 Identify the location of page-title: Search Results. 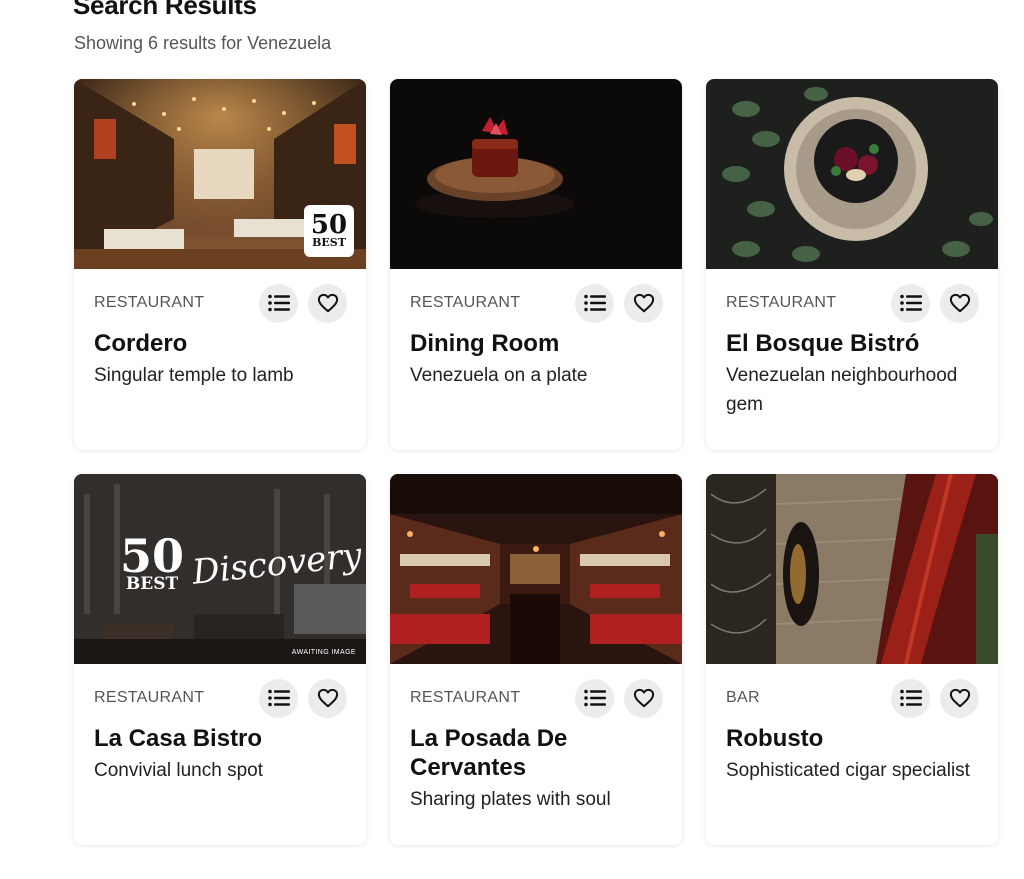
(165, 10).